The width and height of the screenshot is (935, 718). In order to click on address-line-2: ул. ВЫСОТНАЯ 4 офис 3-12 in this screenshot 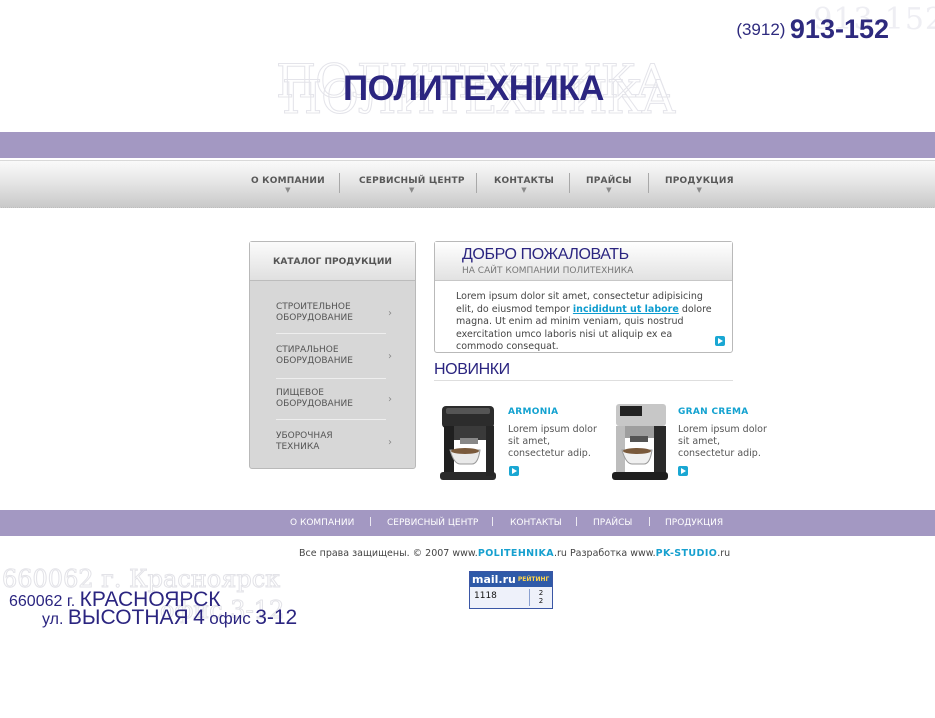, I will do `click(169, 618)`.